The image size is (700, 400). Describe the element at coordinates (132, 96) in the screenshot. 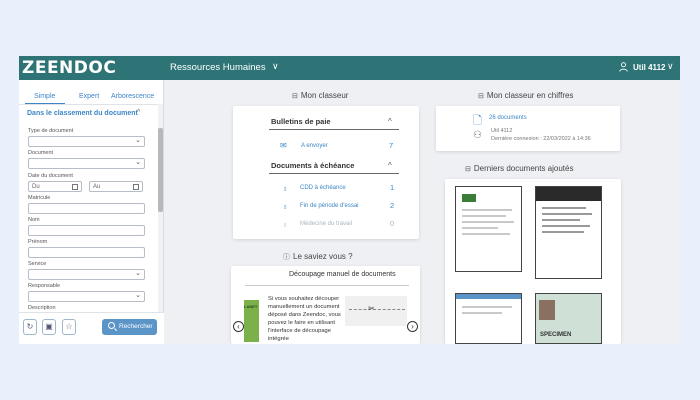

I see `tab-arborescence: Arborescence` at that location.